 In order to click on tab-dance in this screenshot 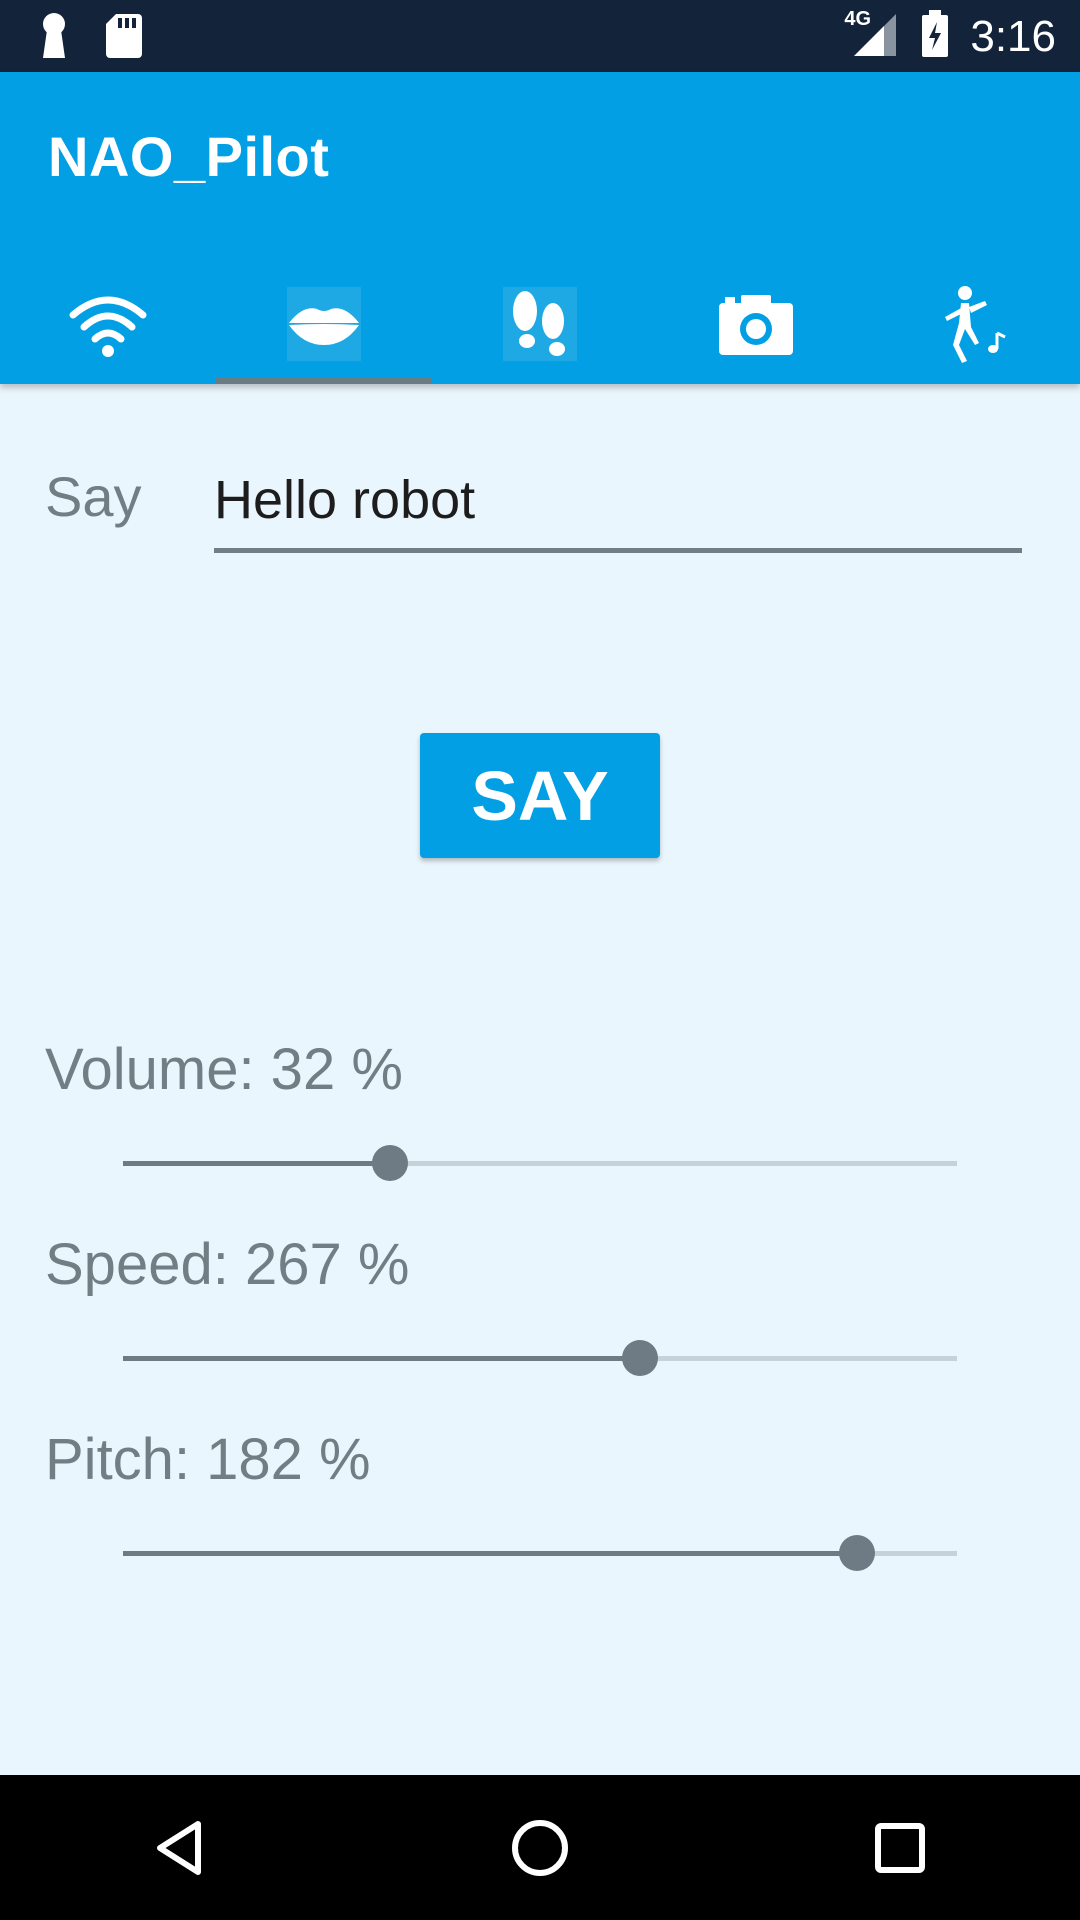, I will do `click(972, 324)`.